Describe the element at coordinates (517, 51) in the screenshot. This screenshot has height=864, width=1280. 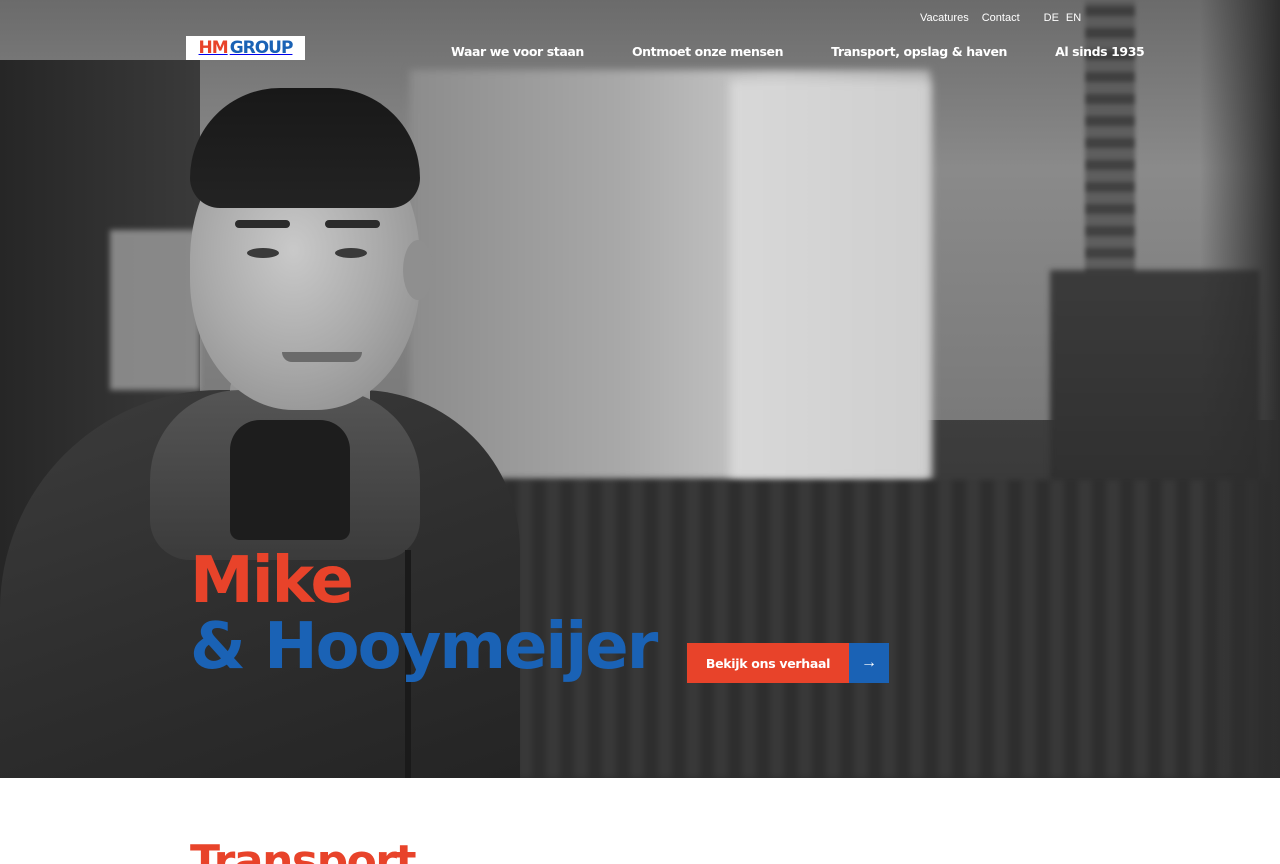
I see `nav-item-waar-we-voor-staan: Waar we voor staan` at that location.